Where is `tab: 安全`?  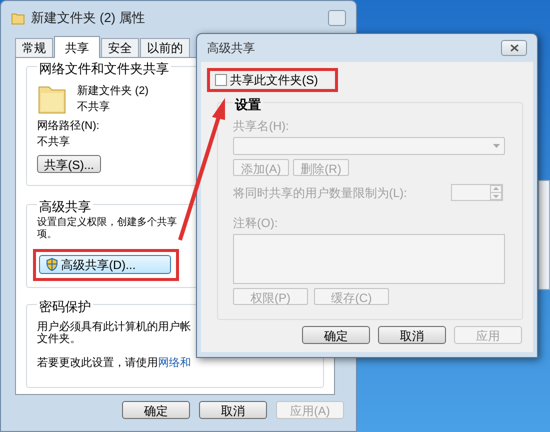 tab: 安全 is located at coordinates (120, 47).